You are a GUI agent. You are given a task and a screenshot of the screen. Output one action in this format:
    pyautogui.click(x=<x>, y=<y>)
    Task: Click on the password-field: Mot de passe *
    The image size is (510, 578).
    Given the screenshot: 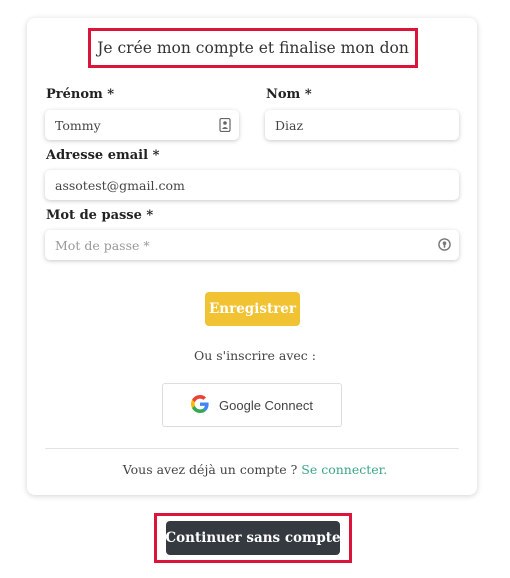 What is the action you would take?
    pyautogui.click(x=252, y=245)
    